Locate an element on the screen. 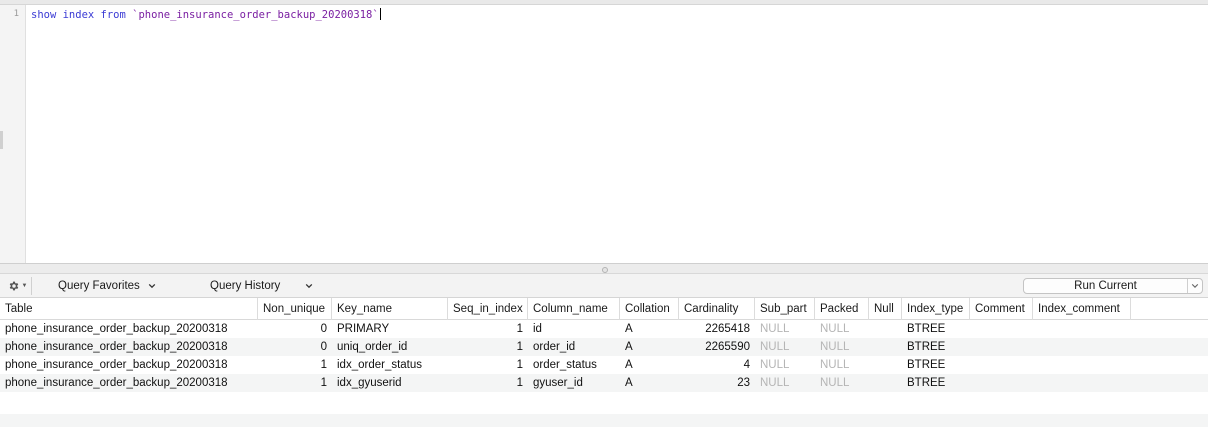  column-header-table: Table is located at coordinates (129, 309).